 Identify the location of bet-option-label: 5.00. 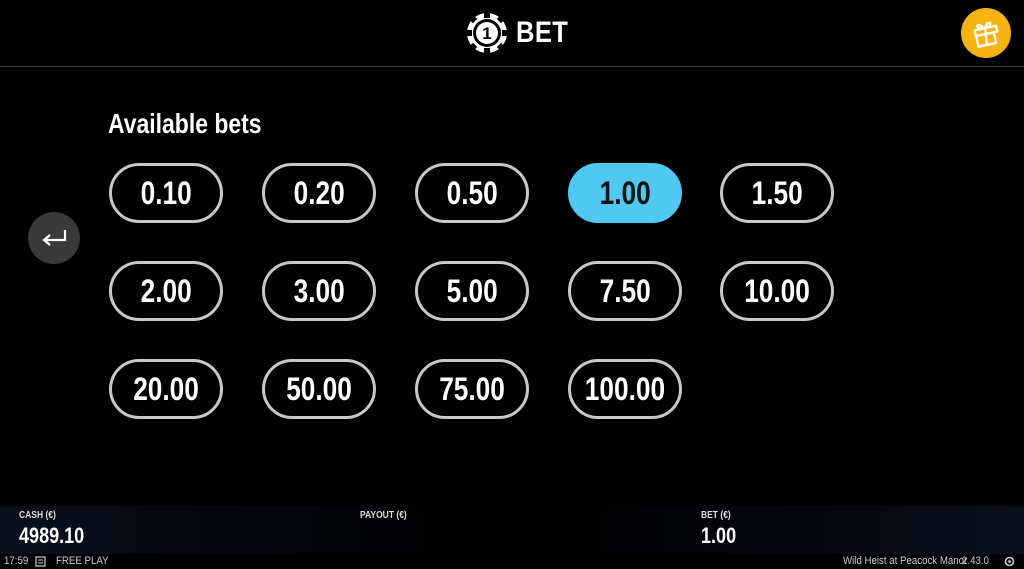
(472, 290).